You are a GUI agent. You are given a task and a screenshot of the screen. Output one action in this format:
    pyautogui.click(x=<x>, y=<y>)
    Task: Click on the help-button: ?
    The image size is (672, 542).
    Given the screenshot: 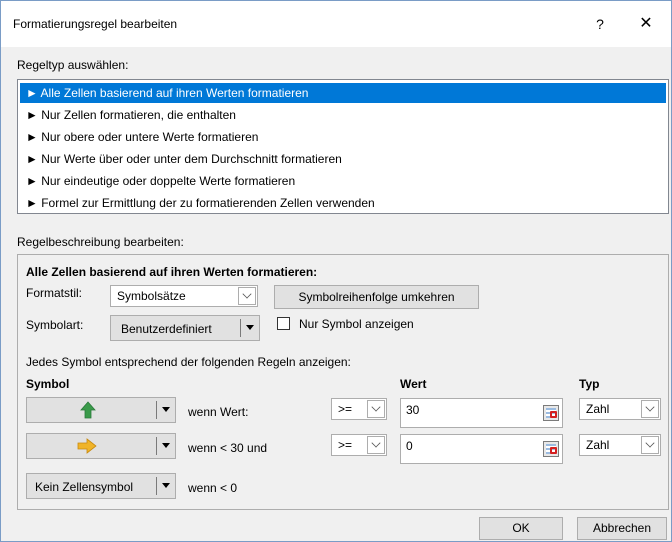 What is the action you would take?
    pyautogui.click(x=600, y=24)
    